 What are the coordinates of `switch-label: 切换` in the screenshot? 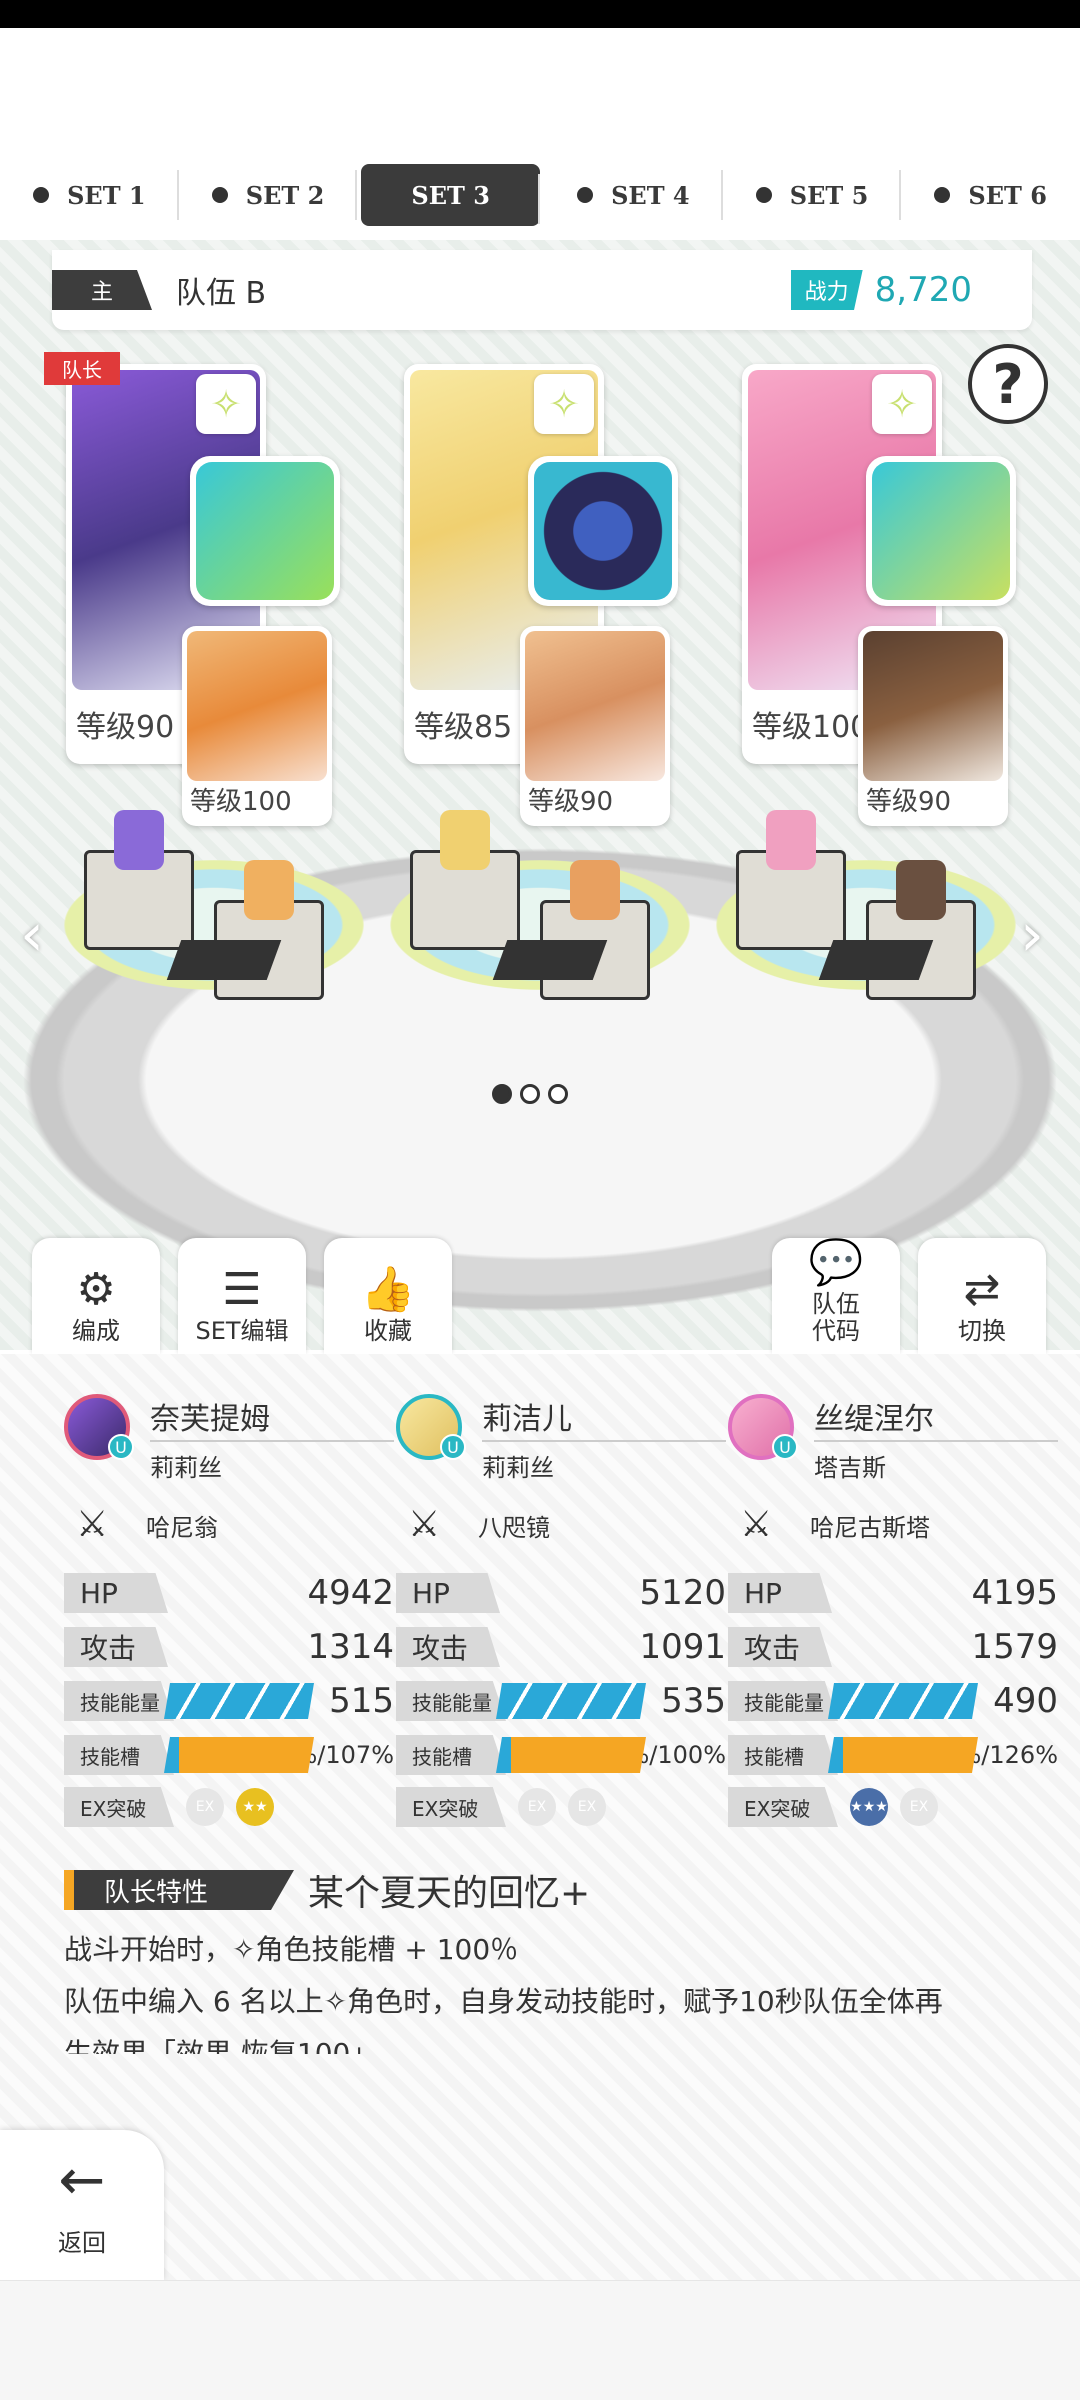 It's located at (982, 1330).